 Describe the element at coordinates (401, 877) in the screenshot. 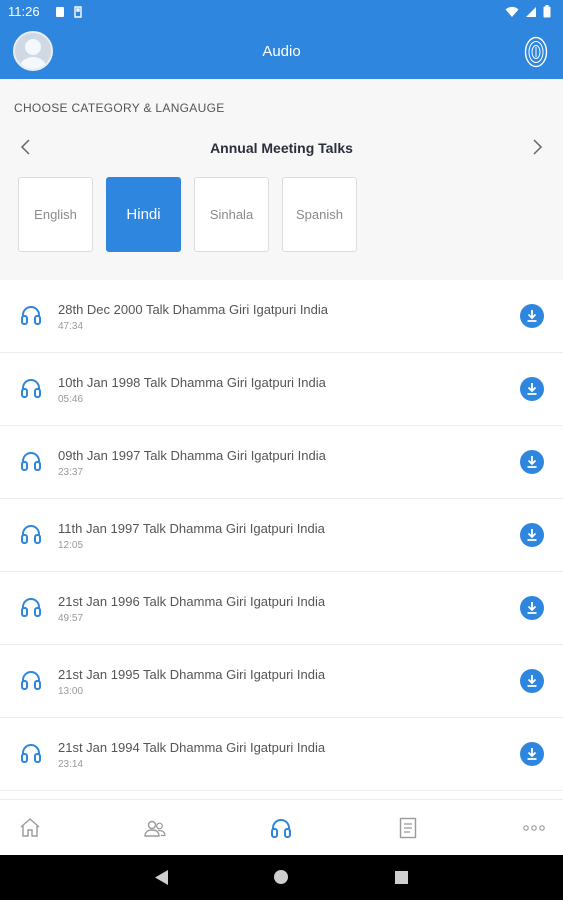

I see `recent-apps-icon` at that location.